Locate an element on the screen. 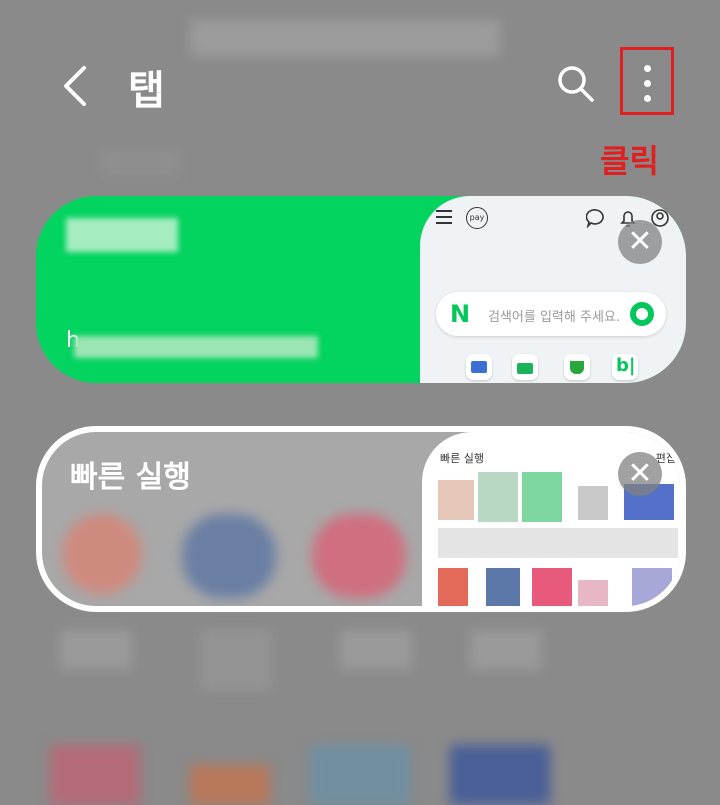 The width and height of the screenshot is (720, 805). news-app-icon is located at coordinates (479, 367).